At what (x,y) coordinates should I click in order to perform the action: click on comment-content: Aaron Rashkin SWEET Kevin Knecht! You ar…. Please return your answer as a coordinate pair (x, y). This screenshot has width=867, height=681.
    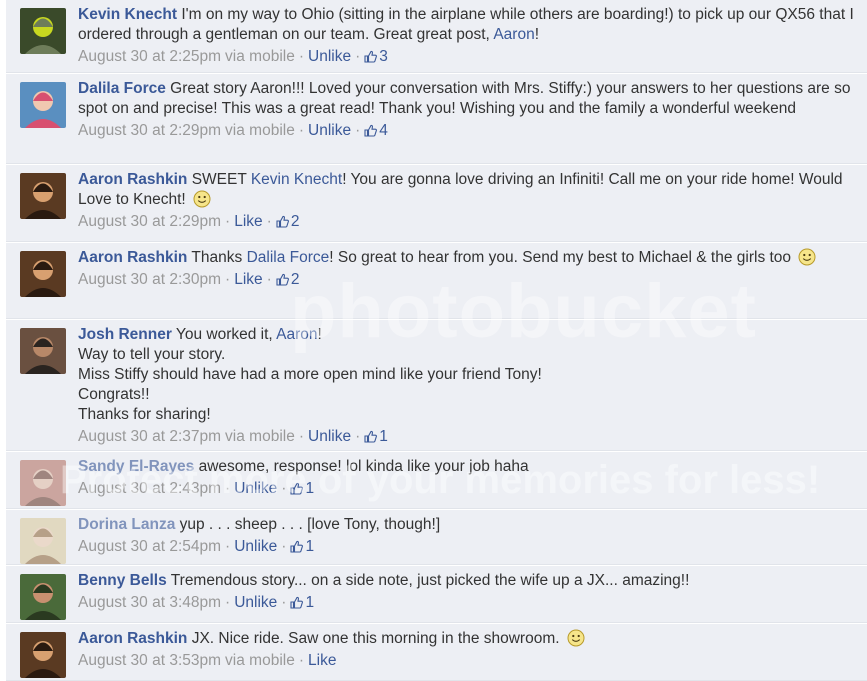
    Looking at the image, I should click on (467, 201).